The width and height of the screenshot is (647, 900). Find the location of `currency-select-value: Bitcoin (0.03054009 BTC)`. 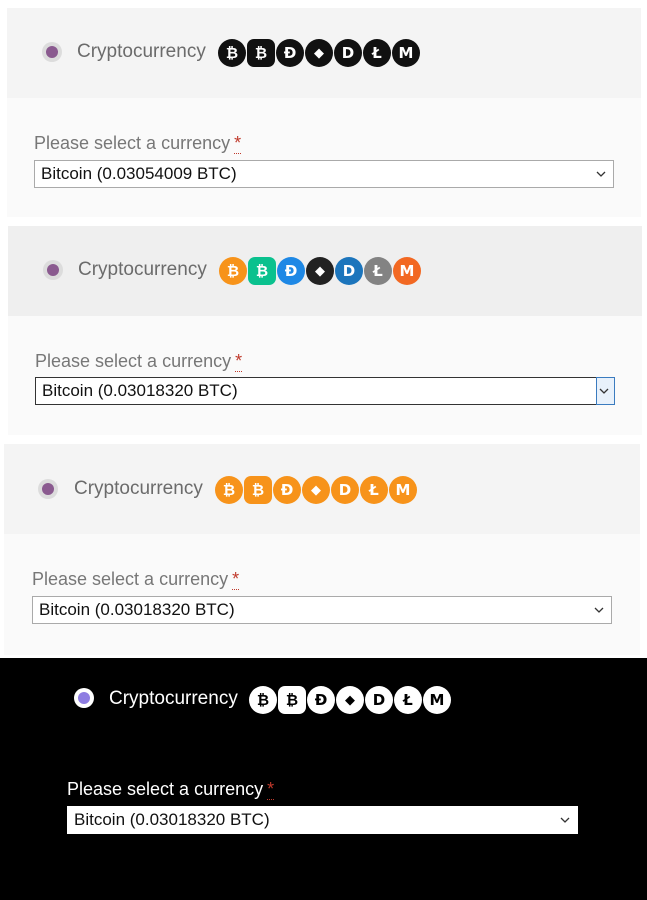

currency-select-value: Bitcoin (0.03054009 BTC) is located at coordinates (139, 173).